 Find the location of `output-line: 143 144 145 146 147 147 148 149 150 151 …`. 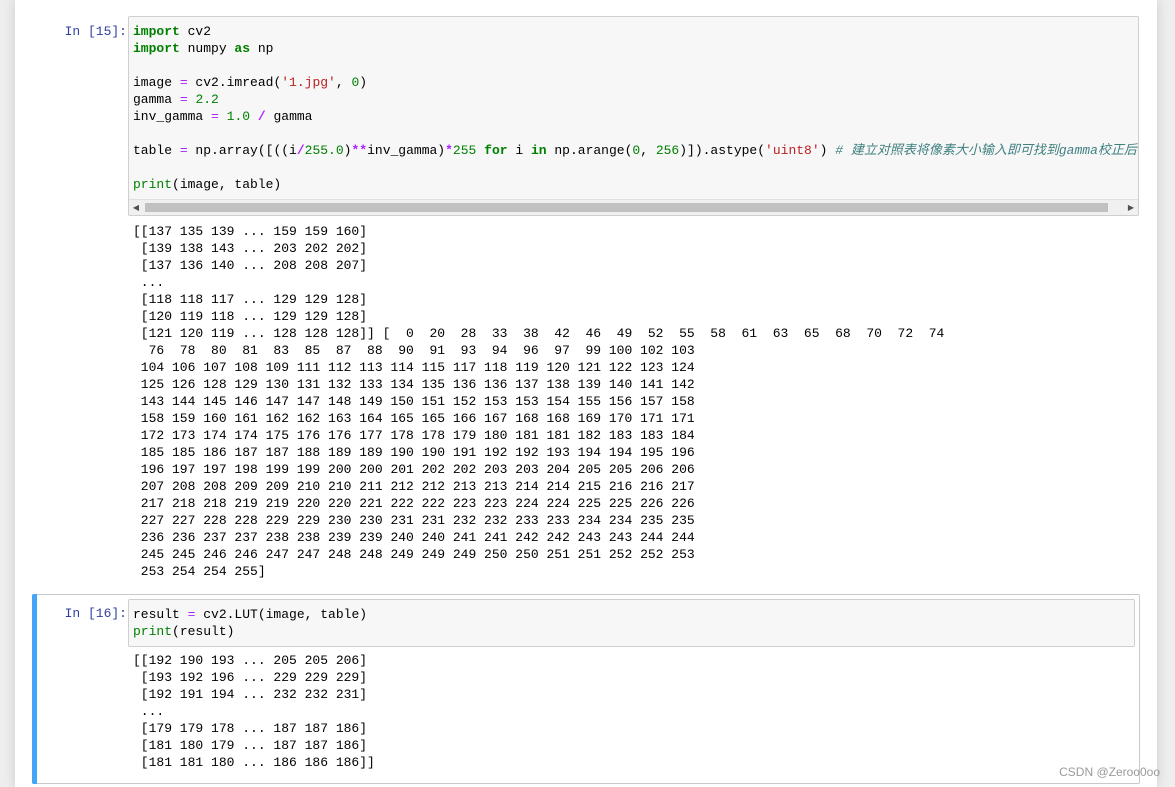

output-line: 143 144 145 146 147 147 148 149 150 151 … is located at coordinates (414, 401).